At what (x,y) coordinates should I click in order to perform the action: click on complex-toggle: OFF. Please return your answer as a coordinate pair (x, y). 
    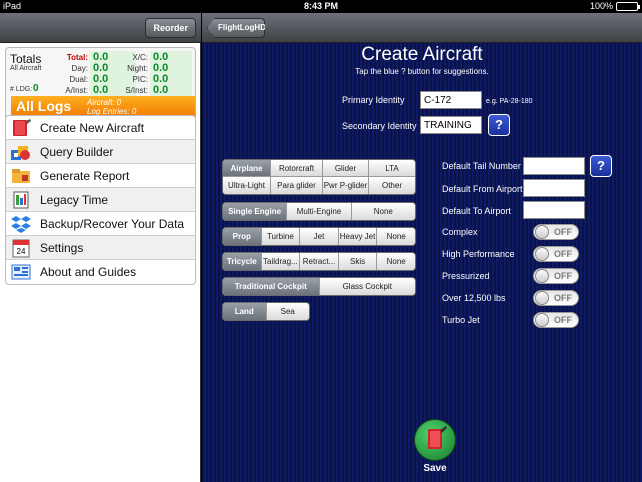
    Looking at the image, I should click on (556, 232).